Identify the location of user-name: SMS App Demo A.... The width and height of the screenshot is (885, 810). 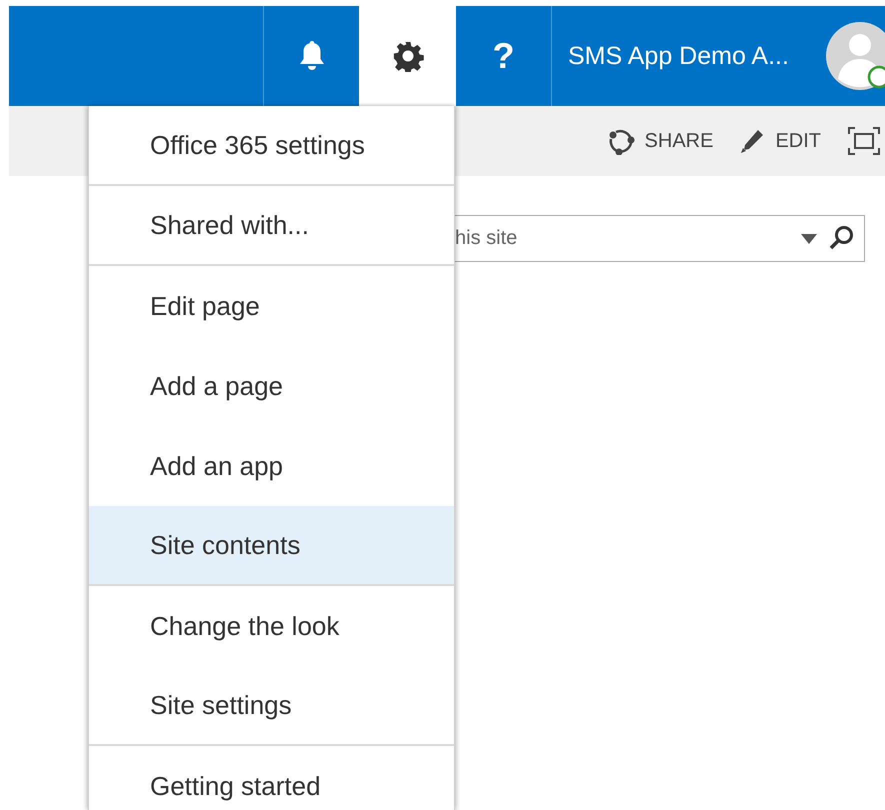
(678, 56).